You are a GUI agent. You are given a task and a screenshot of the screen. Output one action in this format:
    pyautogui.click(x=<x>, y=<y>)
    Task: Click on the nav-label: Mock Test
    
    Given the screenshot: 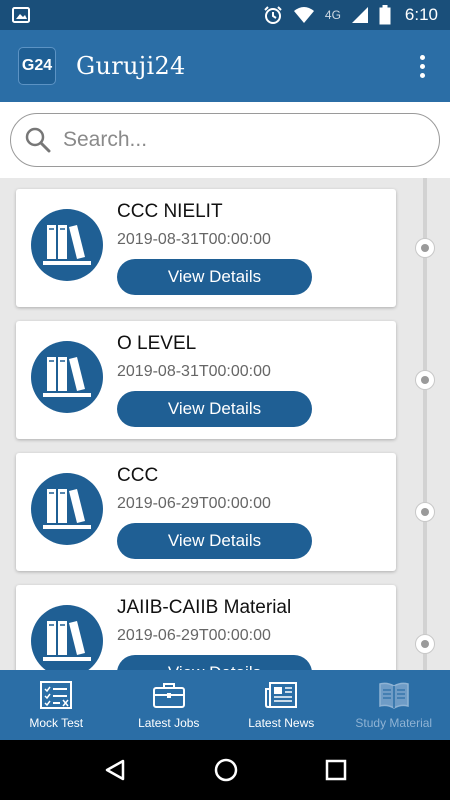 What is the action you would take?
    pyautogui.click(x=56, y=723)
    